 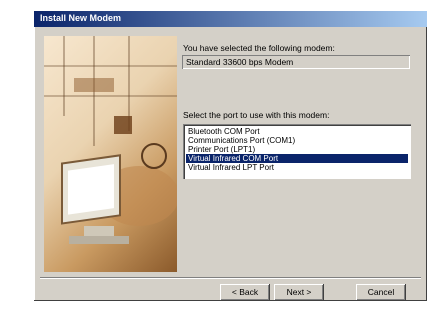 I want to click on modem-prompt-label: You have selected the following modem:, so click(x=259, y=48).